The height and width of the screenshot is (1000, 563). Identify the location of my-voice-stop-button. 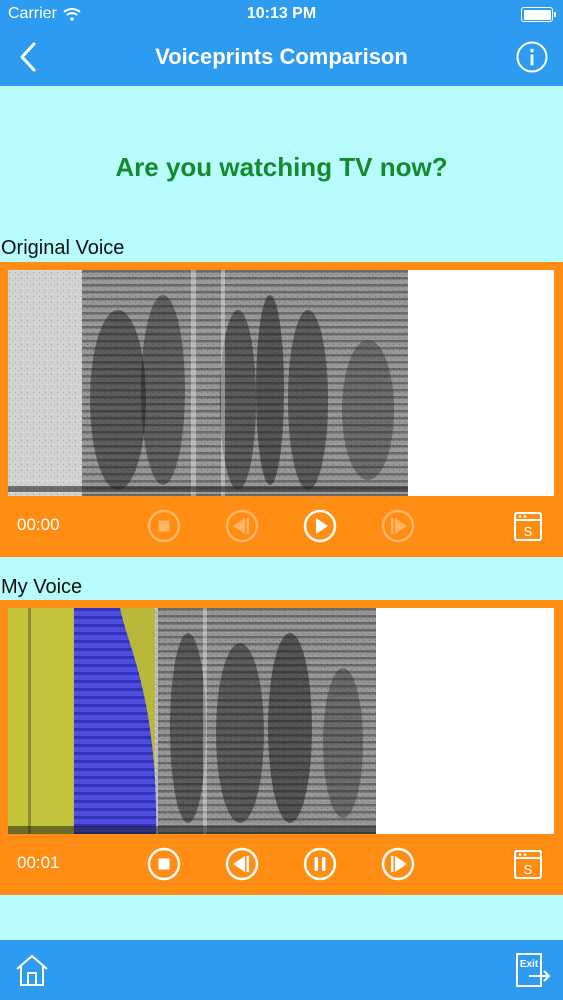
(164, 864).